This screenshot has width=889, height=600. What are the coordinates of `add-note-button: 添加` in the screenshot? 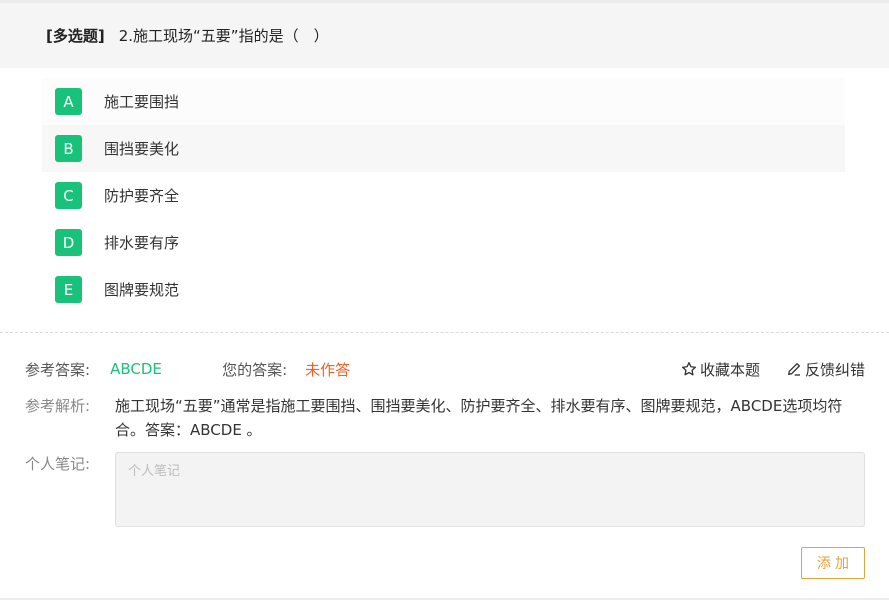 It's located at (833, 563).